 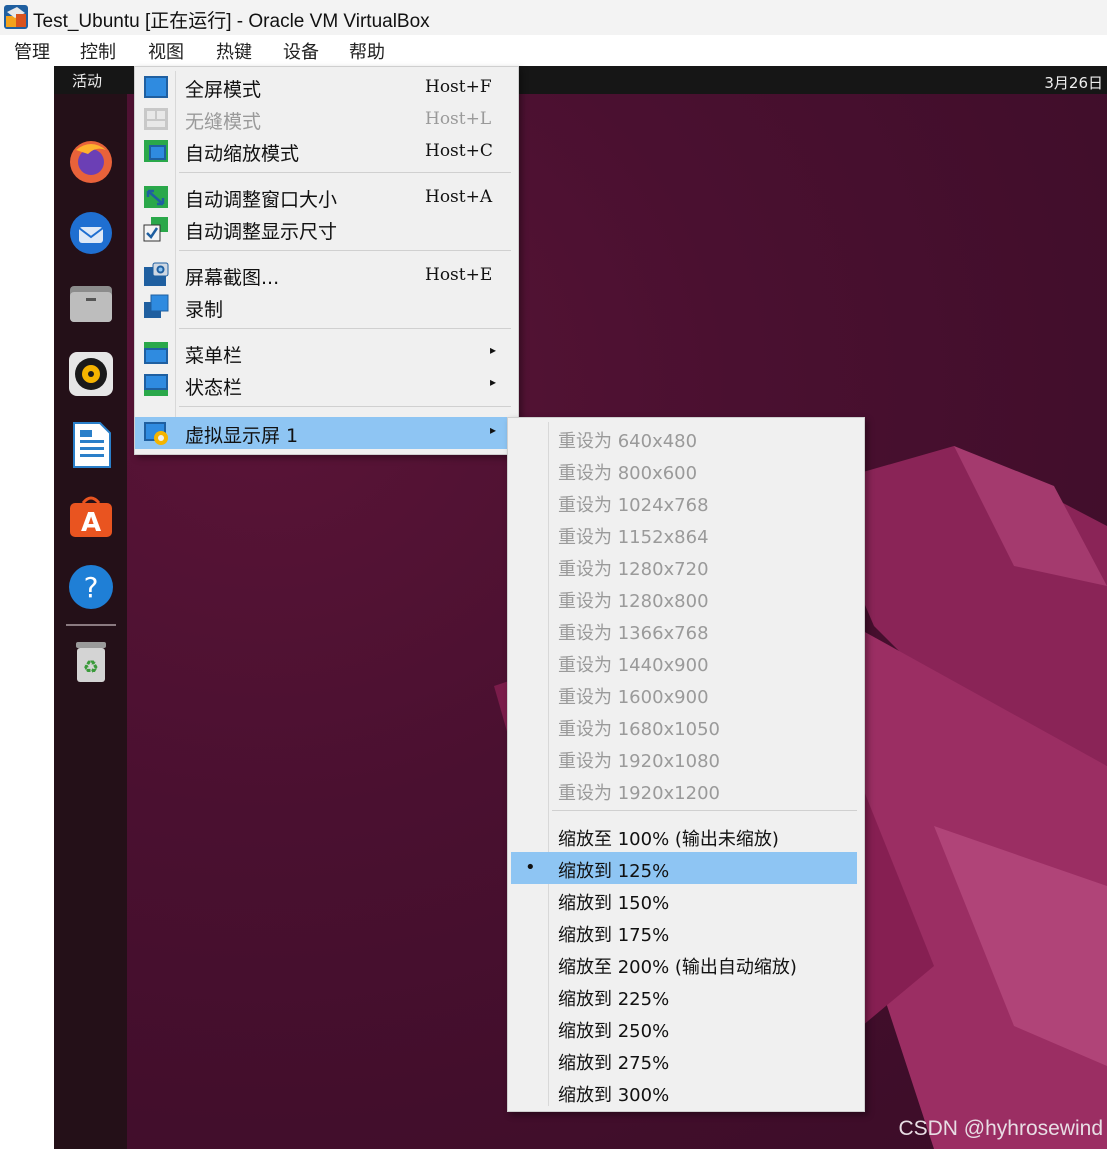 What do you see at coordinates (156, 119) in the screenshot?
I see `seamless-icon` at bounding box center [156, 119].